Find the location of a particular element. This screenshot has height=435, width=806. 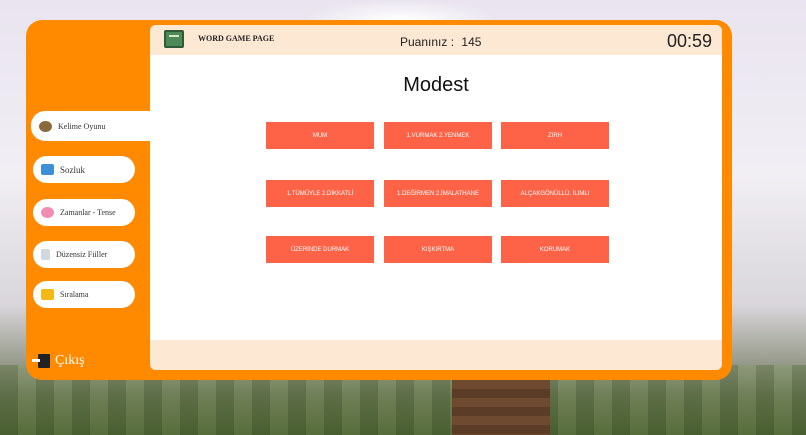

exit-button: Çıkış is located at coordinates (58, 361).